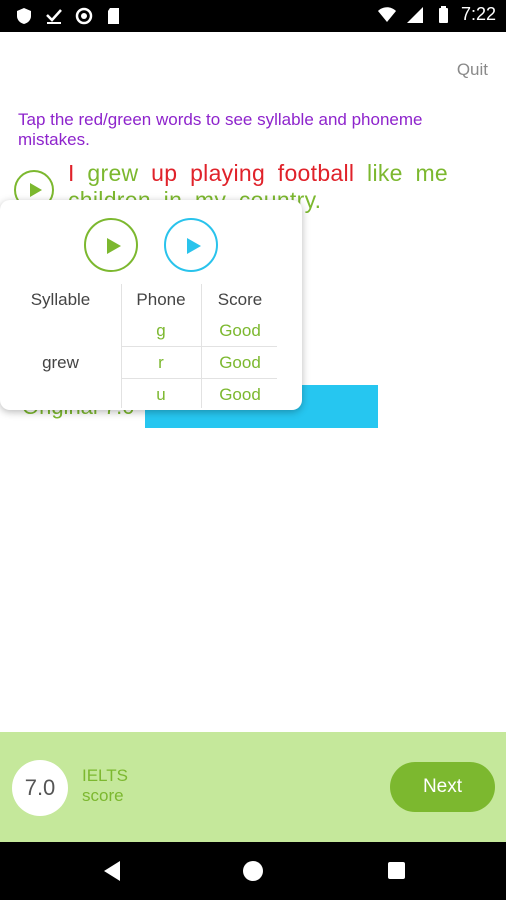 This screenshot has width=506, height=900. I want to click on clock: 7:22, so click(478, 14).